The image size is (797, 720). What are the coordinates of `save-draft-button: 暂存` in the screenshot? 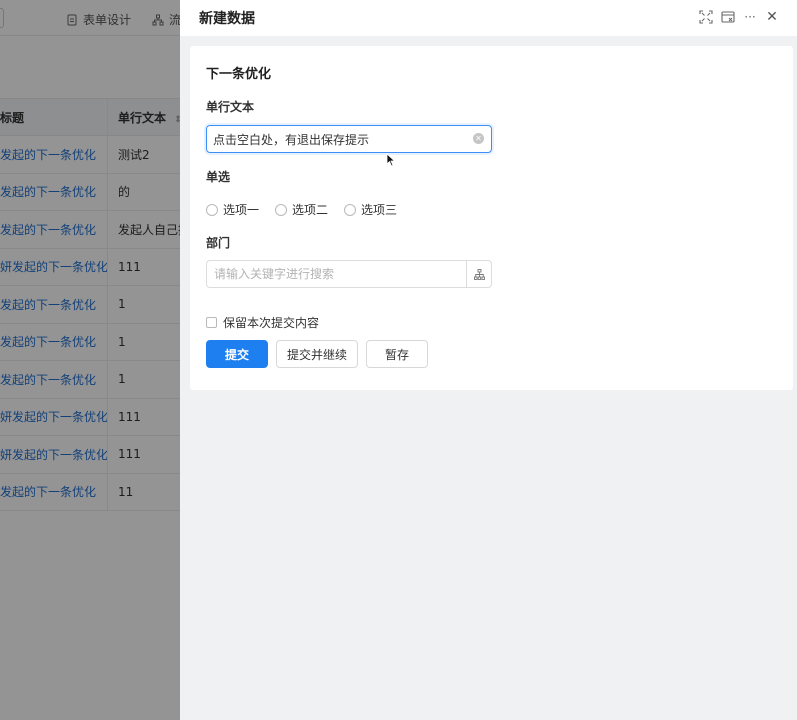 It's located at (397, 354).